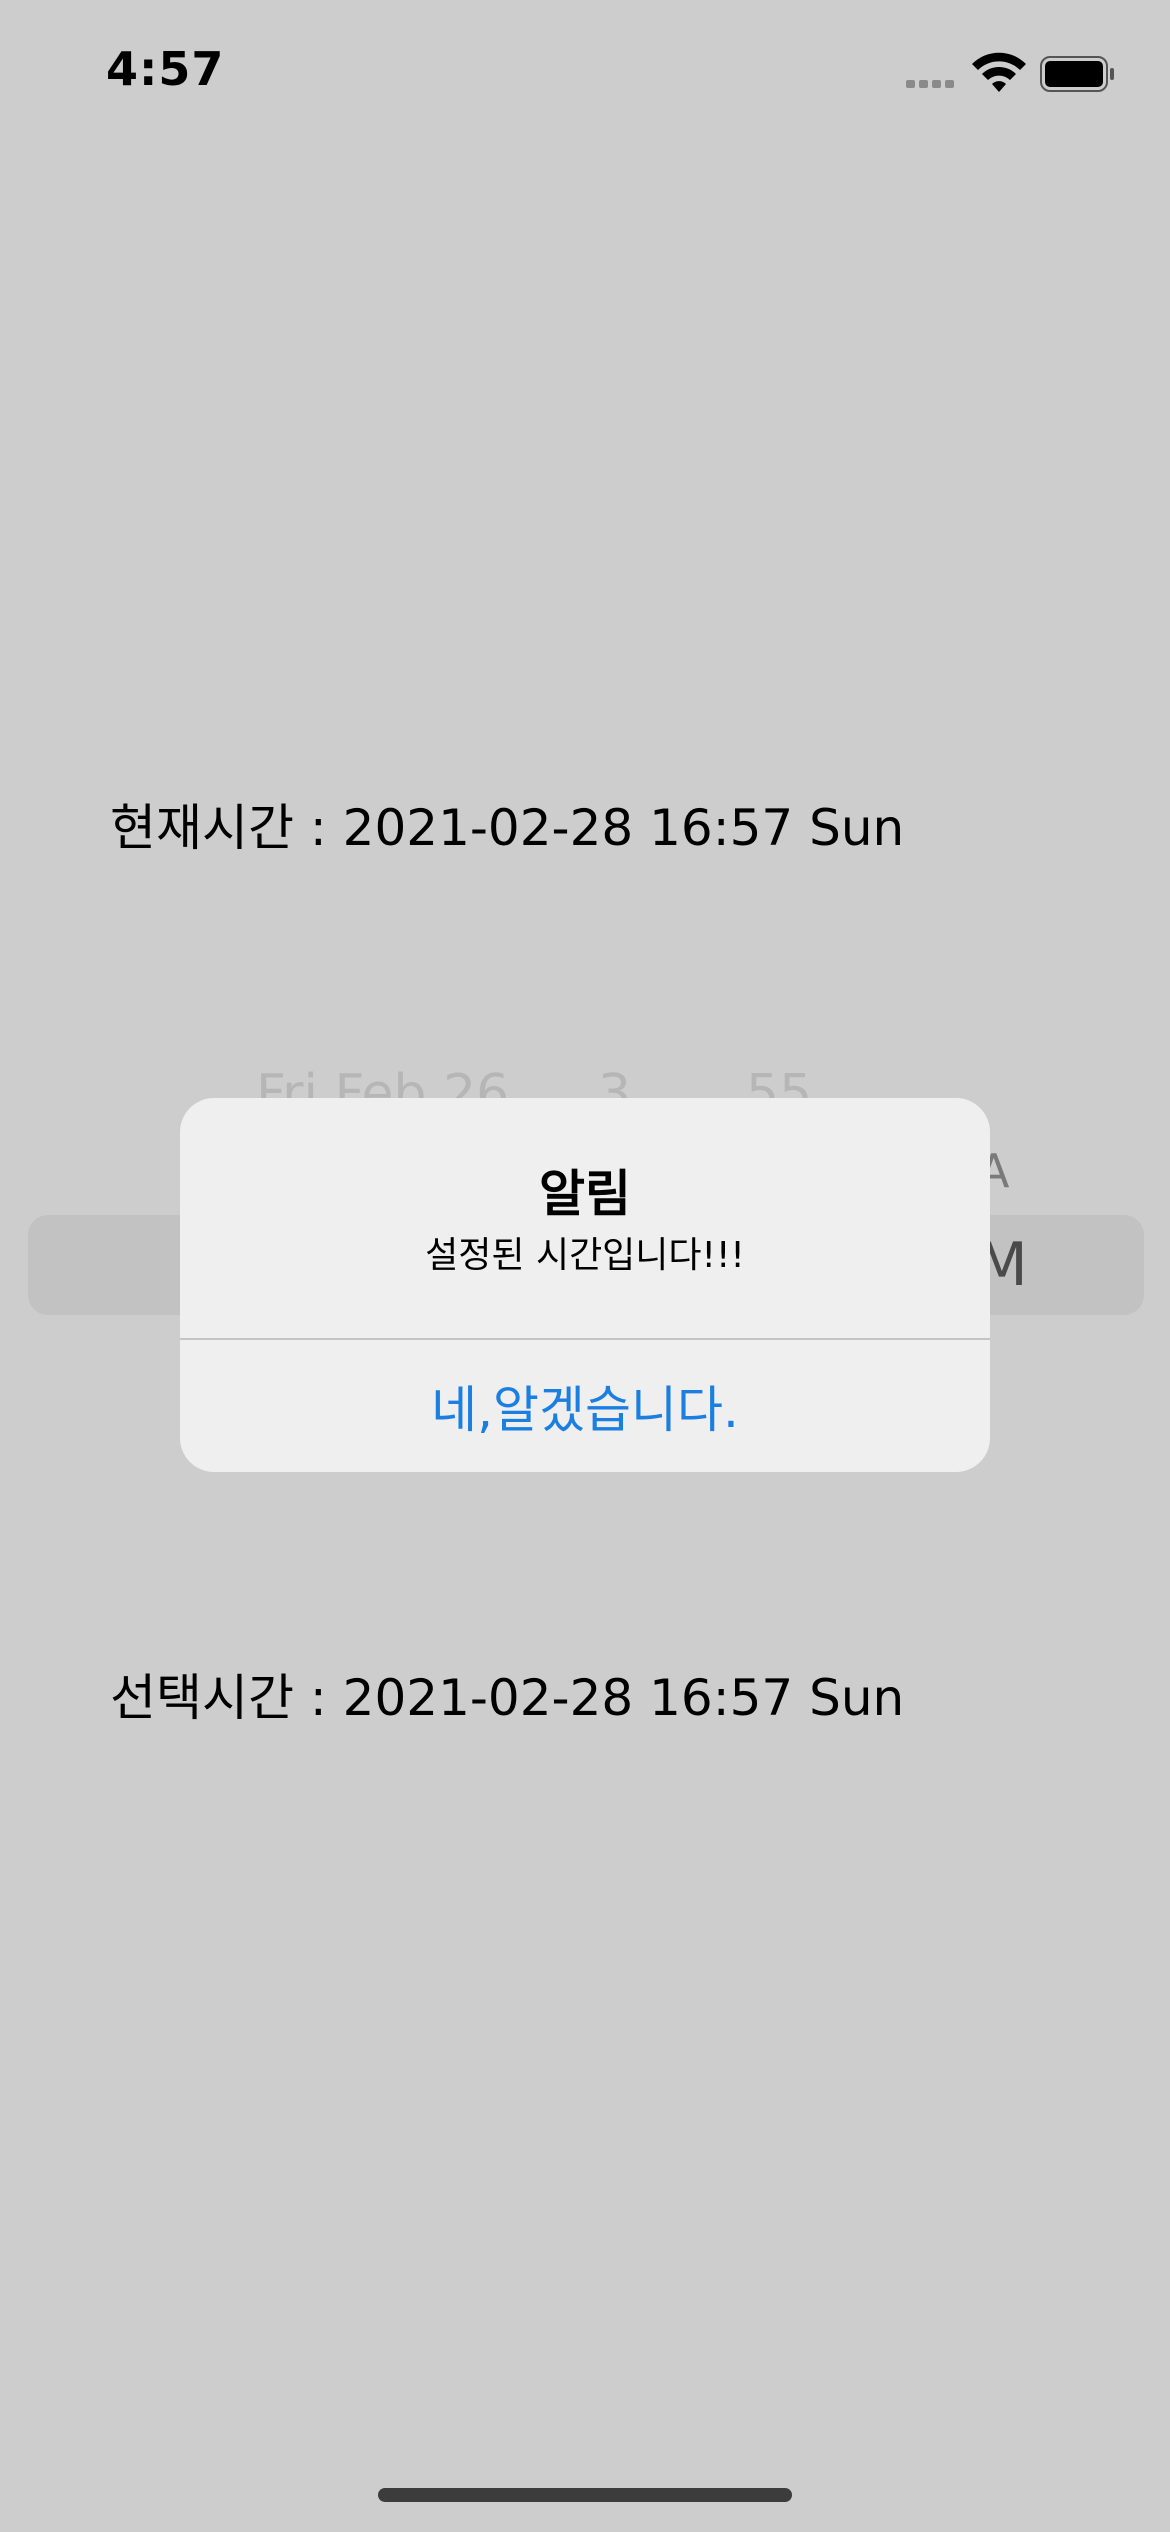 The width and height of the screenshot is (1170, 2532). I want to click on alert-title: 알림, so click(585, 1194).